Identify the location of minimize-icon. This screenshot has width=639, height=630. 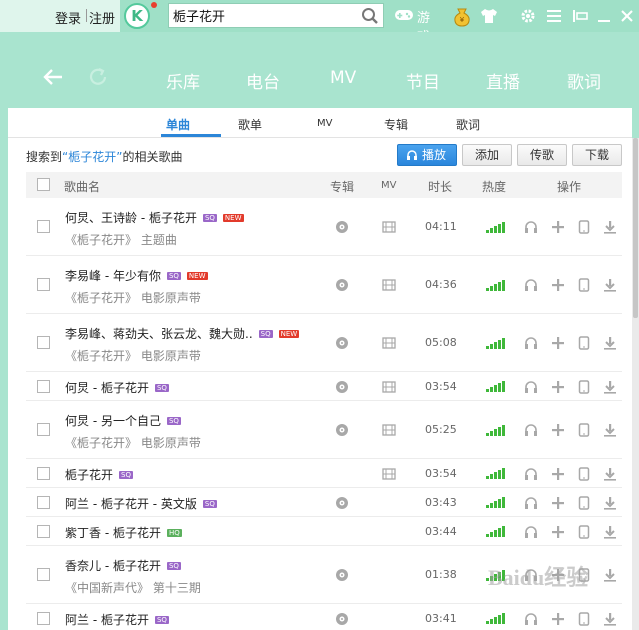
(604, 16).